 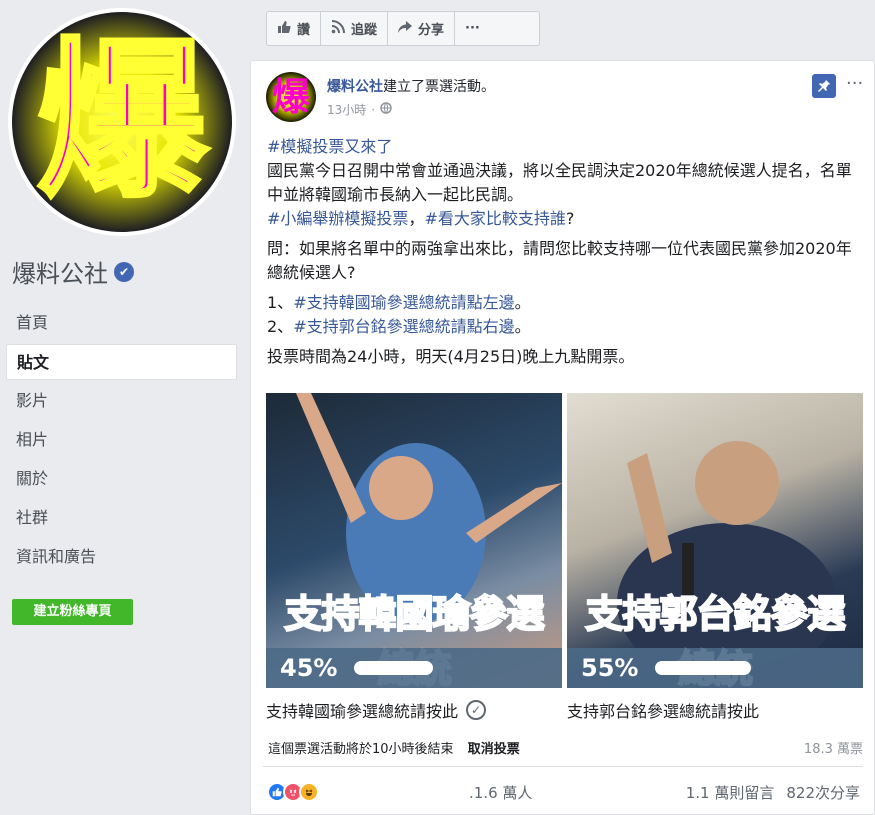 I want to click on post-stats: 1.1 萬則留言 822次分享, so click(x=773, y=792).